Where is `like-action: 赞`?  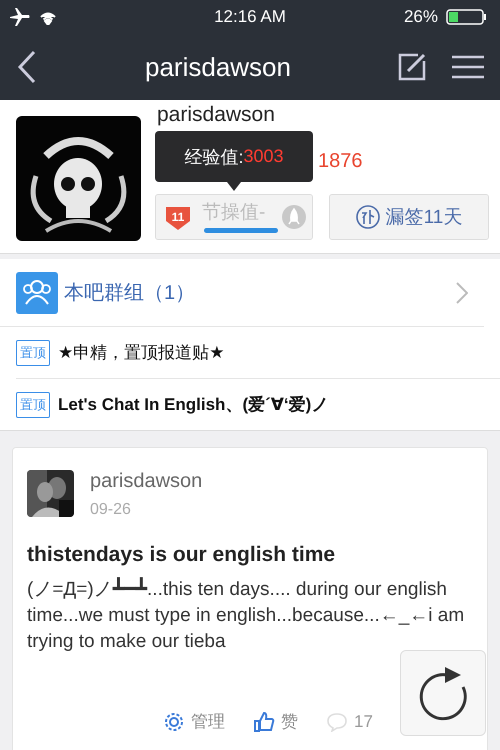
like-action: 赞 is located at coordinates (275, 721).